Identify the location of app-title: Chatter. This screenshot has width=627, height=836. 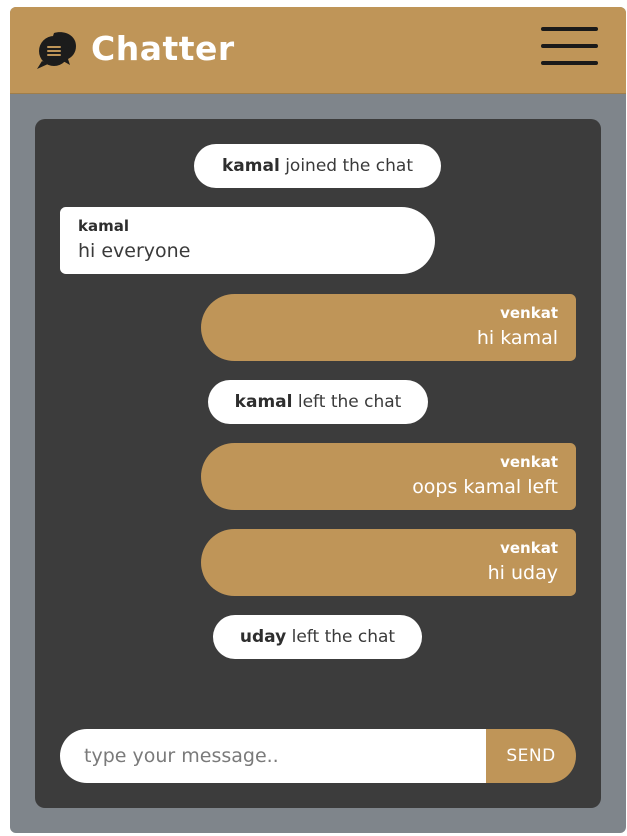
(163, 48).